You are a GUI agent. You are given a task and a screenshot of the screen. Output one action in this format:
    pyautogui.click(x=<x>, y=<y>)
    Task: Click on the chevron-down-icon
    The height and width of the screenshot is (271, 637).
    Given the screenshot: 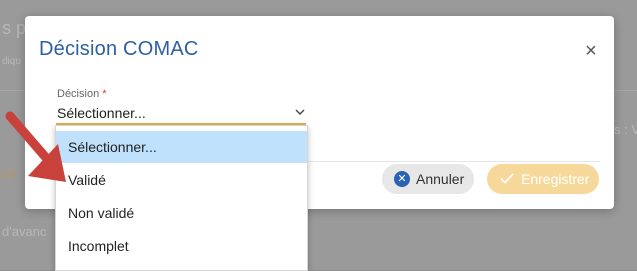 What is the action you would take?
    pyautogui.click(x=300, y=112)
    